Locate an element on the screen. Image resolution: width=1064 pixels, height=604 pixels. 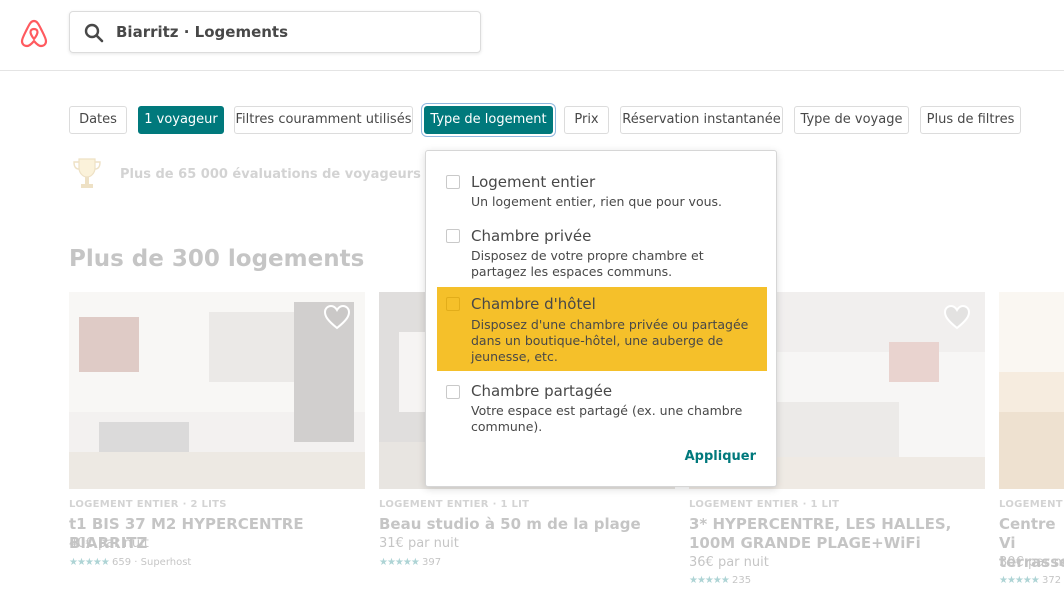
listing-rating: ★★★★★ 659 · Superhost is located at coordinates (130, 562).